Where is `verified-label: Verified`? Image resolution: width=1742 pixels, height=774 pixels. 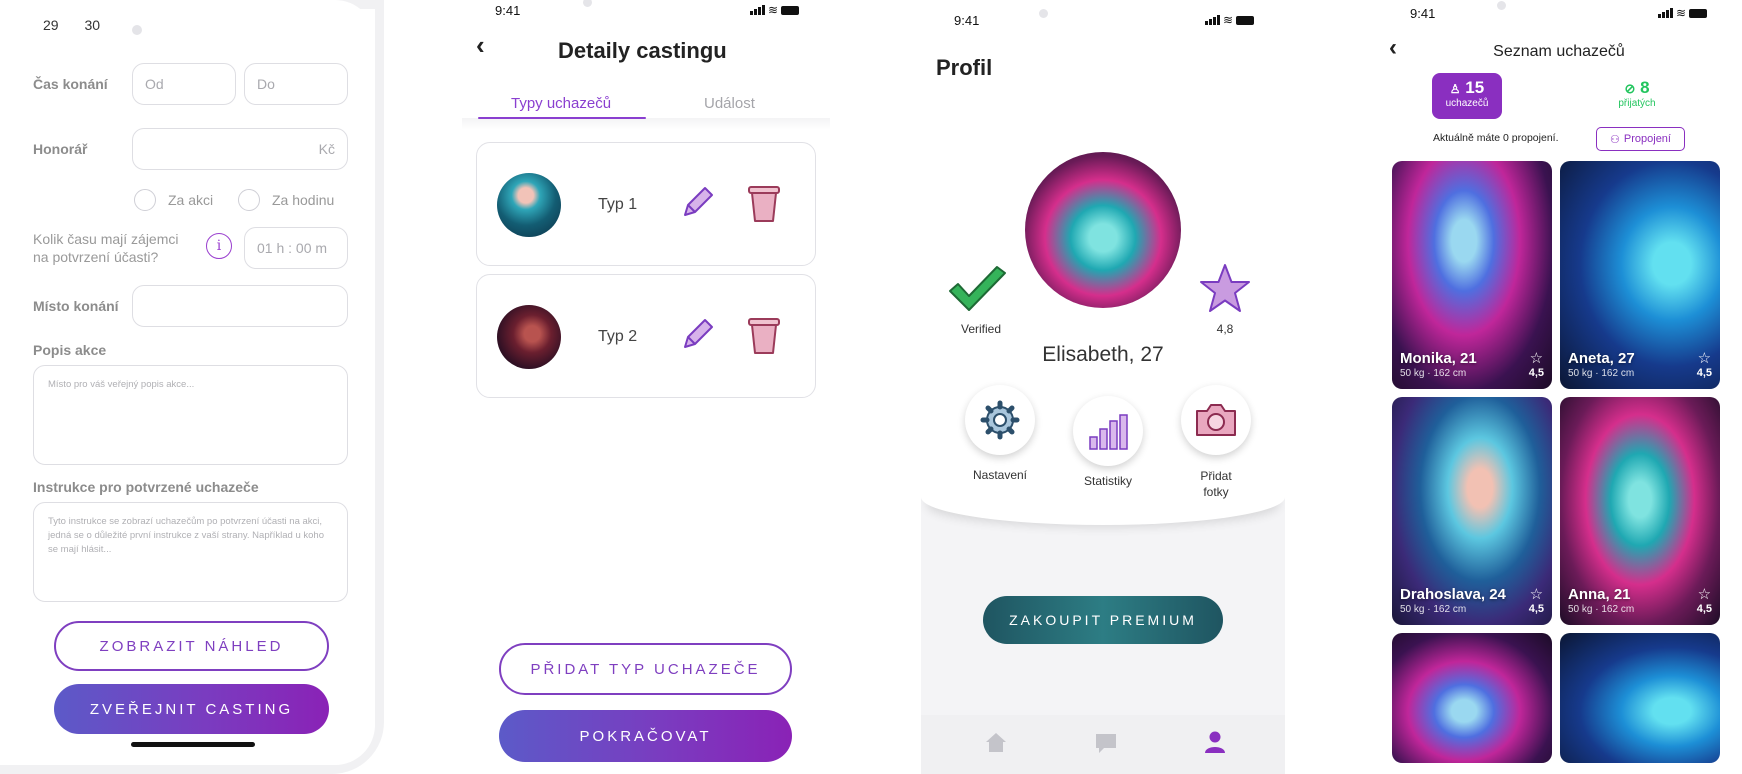 verified-label: Verified is located at coordinates (981, 329).